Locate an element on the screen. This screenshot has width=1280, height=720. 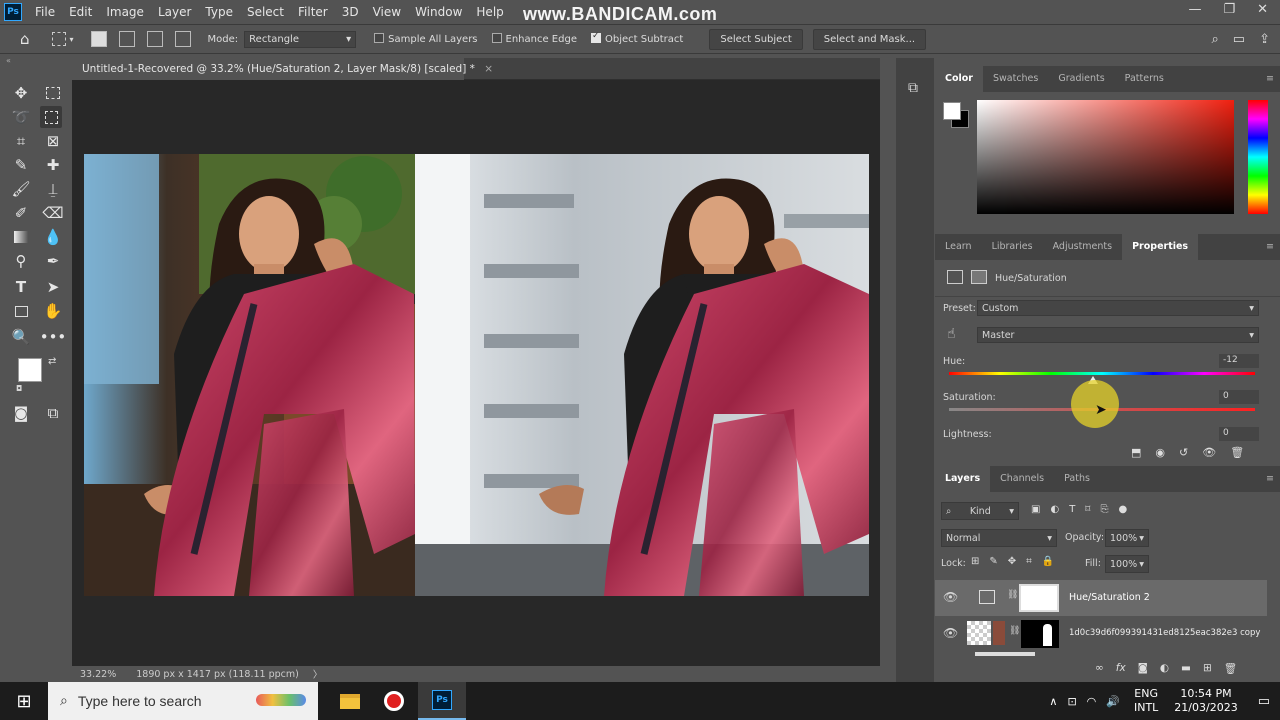
menu-view: View is located at coordinates (387, 12).